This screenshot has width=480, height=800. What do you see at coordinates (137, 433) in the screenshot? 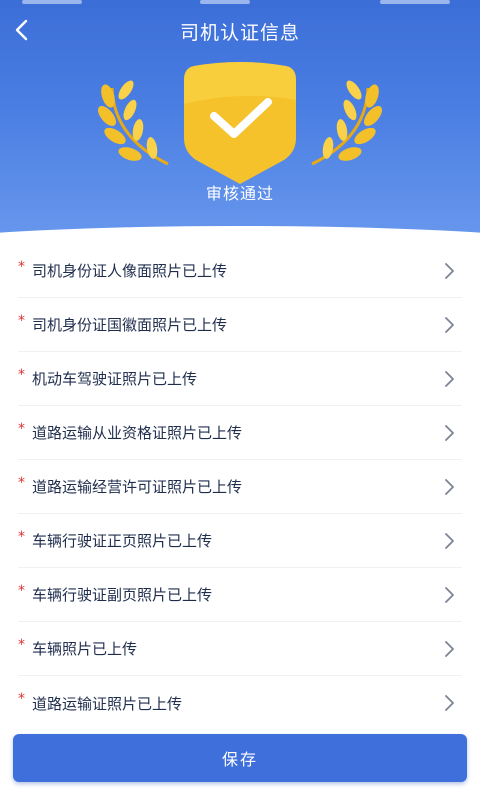
I see `list-item-label: 道路运输从业资格证照片已上传` at bounding box center [137, 433].